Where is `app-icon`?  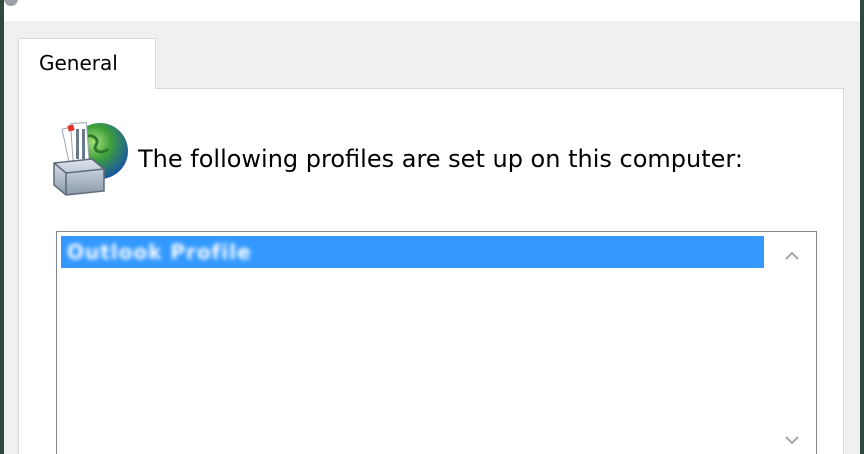
app-icon is located at coordinates (11, 3).